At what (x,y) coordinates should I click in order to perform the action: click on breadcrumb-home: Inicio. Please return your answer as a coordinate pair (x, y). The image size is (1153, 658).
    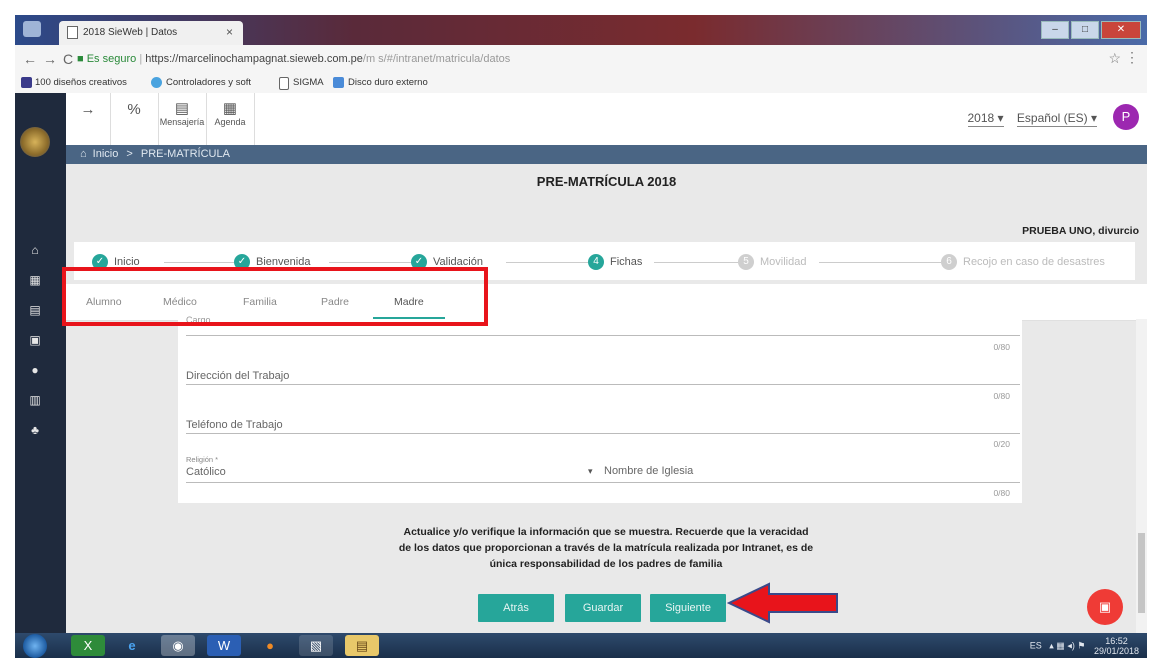
    Looking at the image, I should click on (106, 154).